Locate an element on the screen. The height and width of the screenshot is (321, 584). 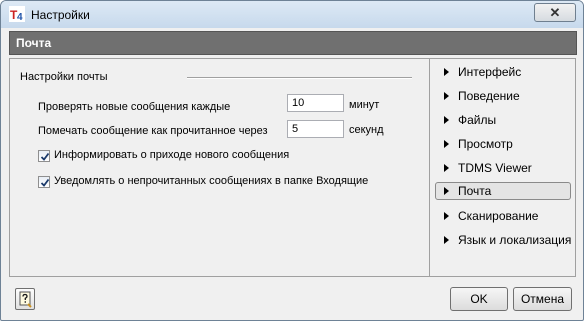
help-icon is located at coordinates (25, 299).